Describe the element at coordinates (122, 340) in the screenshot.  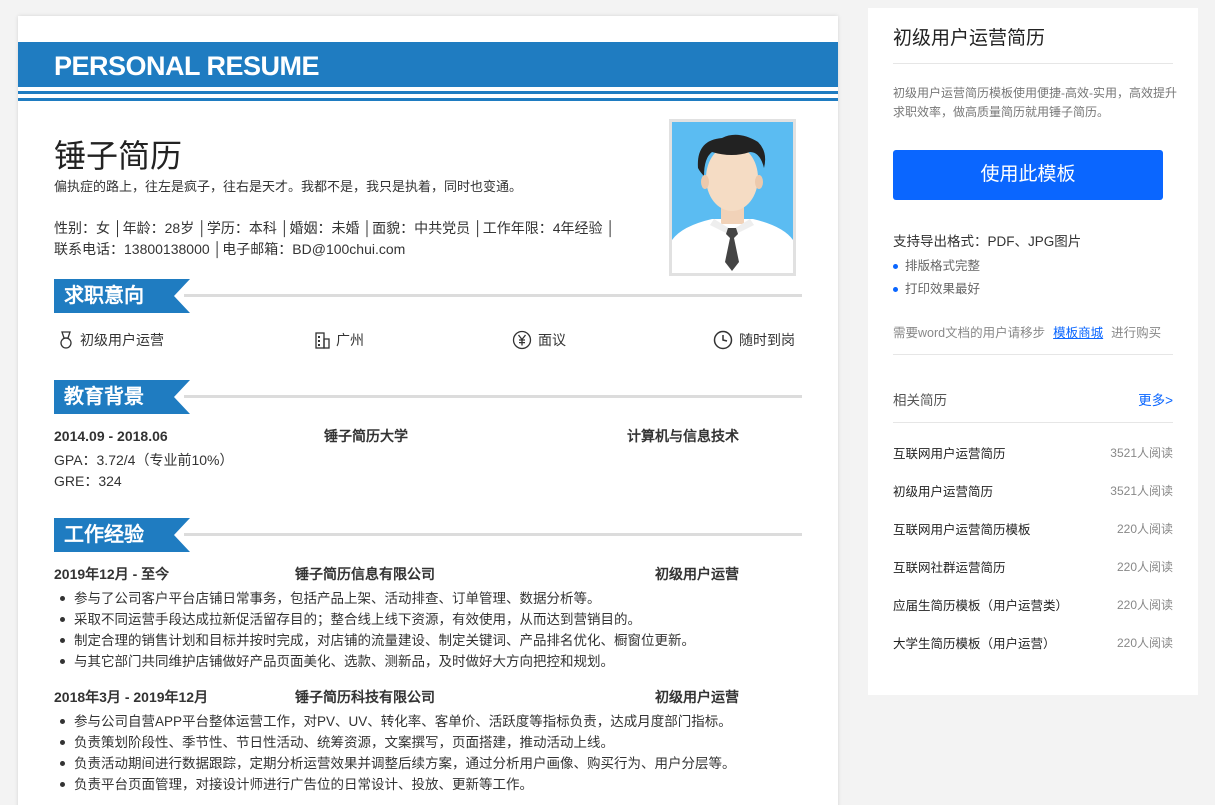
I see `intent-position-text: 初级用户运营` at that location.